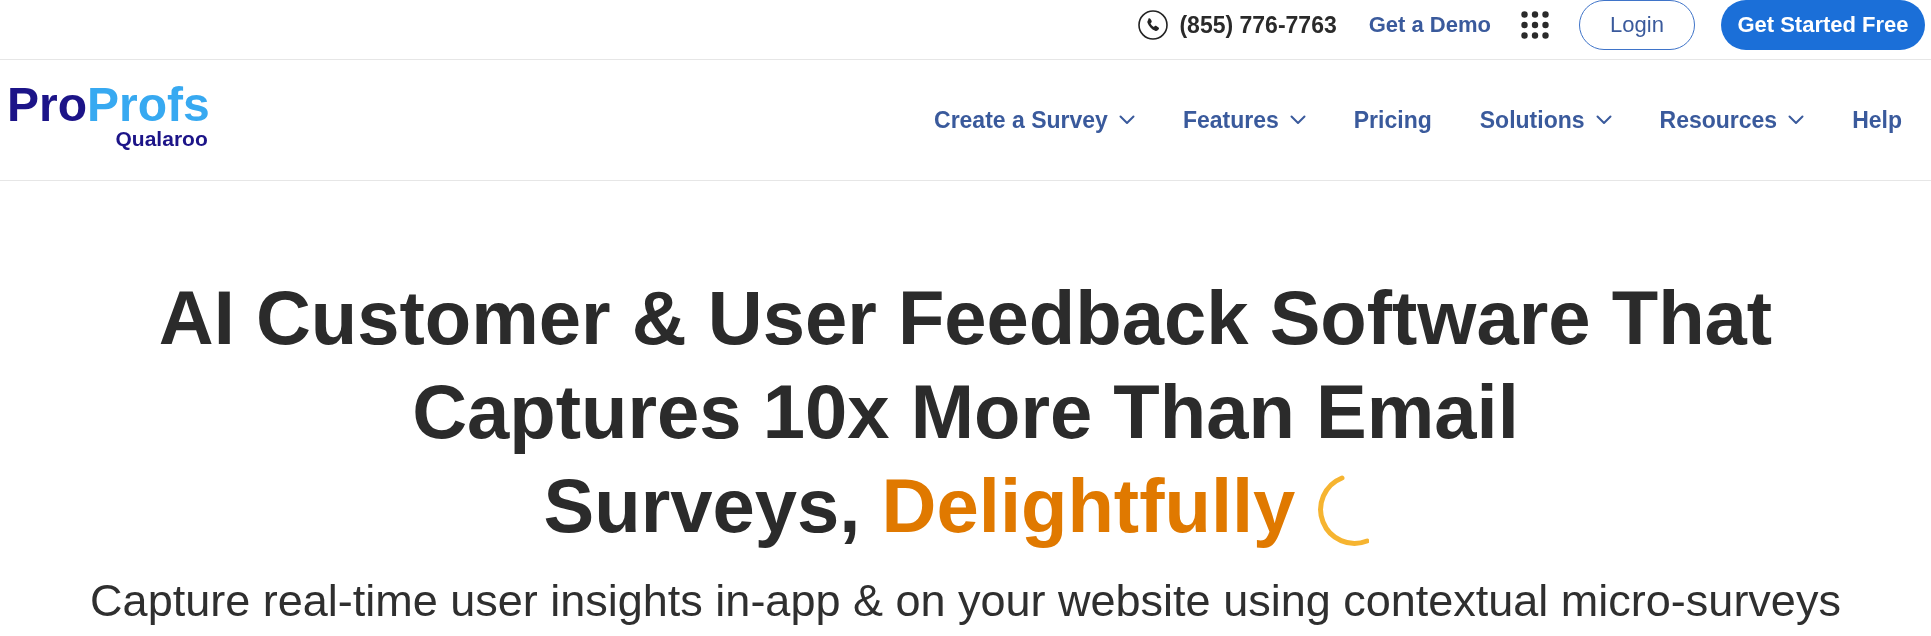 The height and width of the screenshot is (636, 1931). What do you see at coordinates (1343, 510) in the screenshot?
I see `spinner-icon` at bounding box center [1343, 510].